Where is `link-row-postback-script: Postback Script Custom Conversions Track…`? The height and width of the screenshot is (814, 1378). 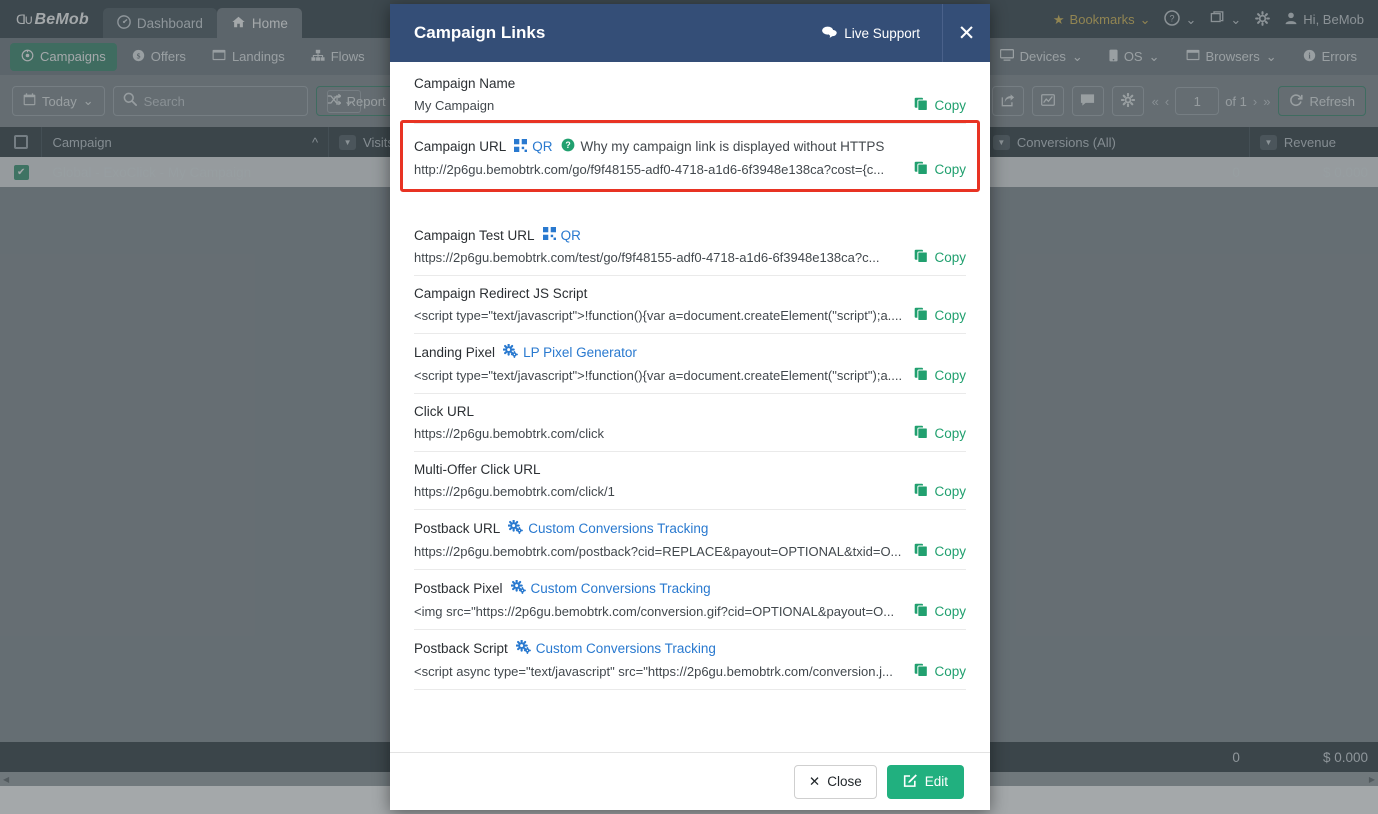 link-row-postback-script: Postback Script Custom Conversions Track… is located at coordinates (690, 660).